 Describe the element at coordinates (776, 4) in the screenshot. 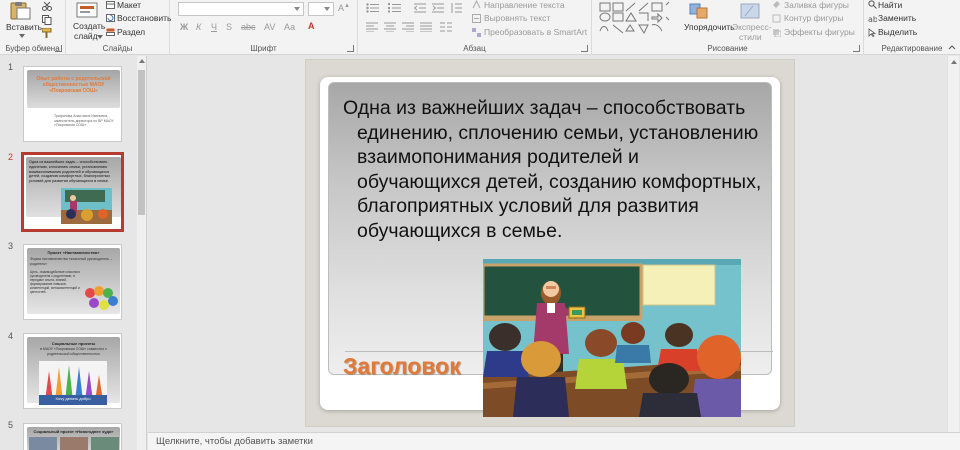

I see `shape-fill-icon` at that location.